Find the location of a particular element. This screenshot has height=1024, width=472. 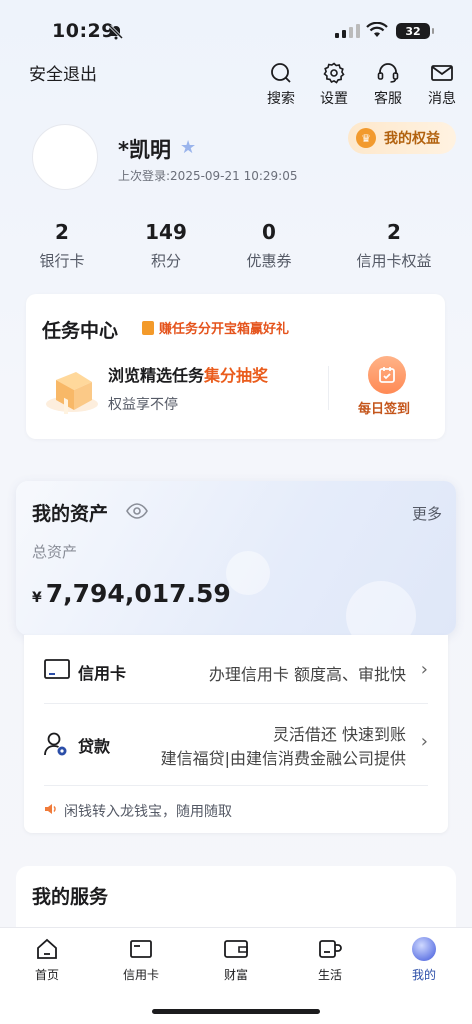

support-button: 客服 is located at coordinates (388, 84).